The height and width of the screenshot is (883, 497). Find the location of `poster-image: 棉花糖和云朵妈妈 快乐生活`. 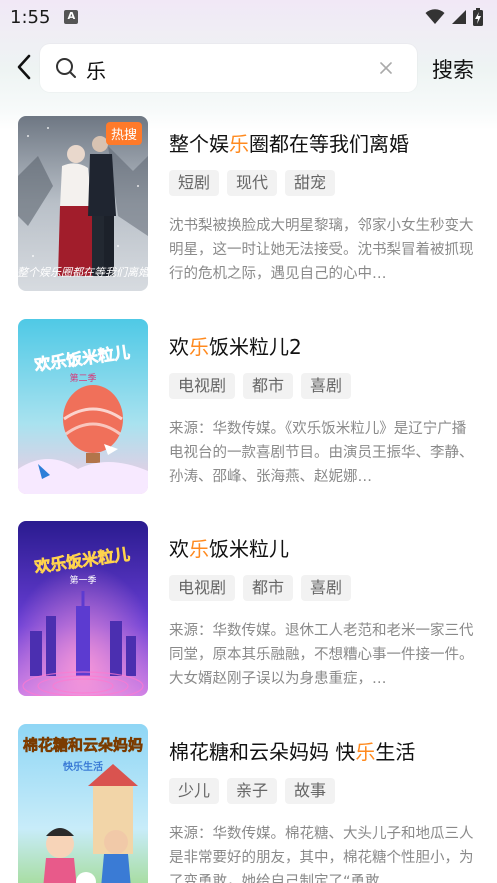

poster-image: 棉花糖和云朵妈妈 快乐生活 is located at coordinates (83, 803).